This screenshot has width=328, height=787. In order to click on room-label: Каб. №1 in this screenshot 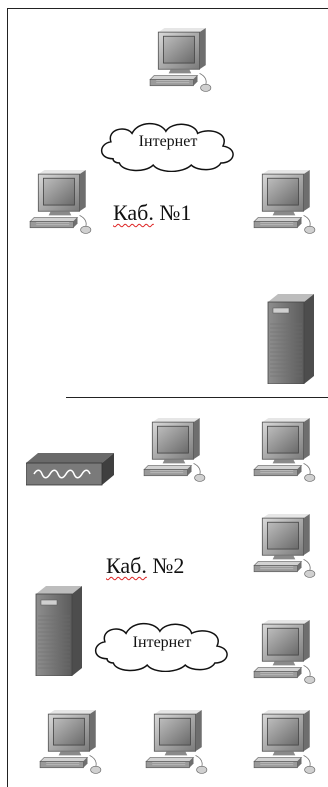, I will do `click(152, 213)`.